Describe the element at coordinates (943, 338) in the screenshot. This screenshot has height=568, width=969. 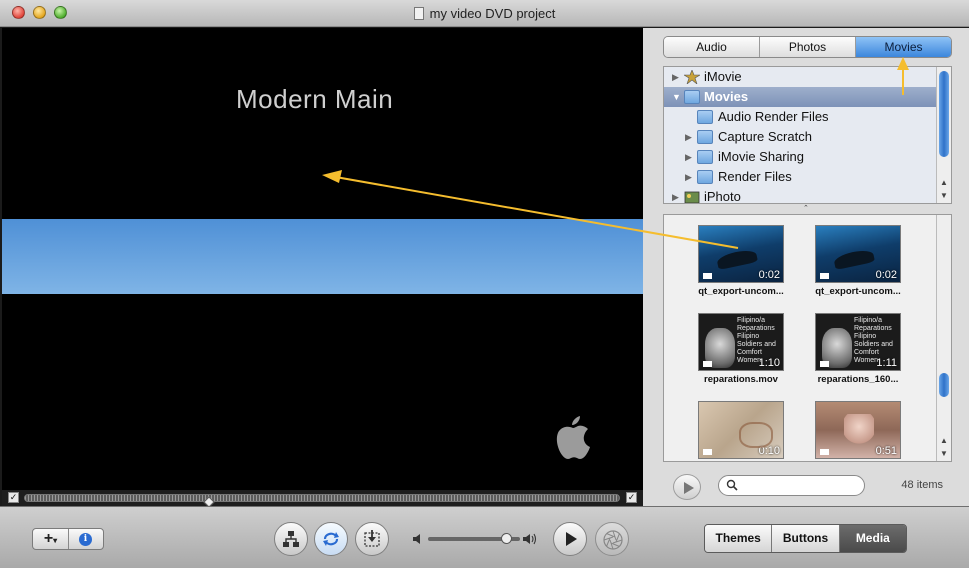
I see `movie-grid-scrollbar: ▲ ▼` at that location.